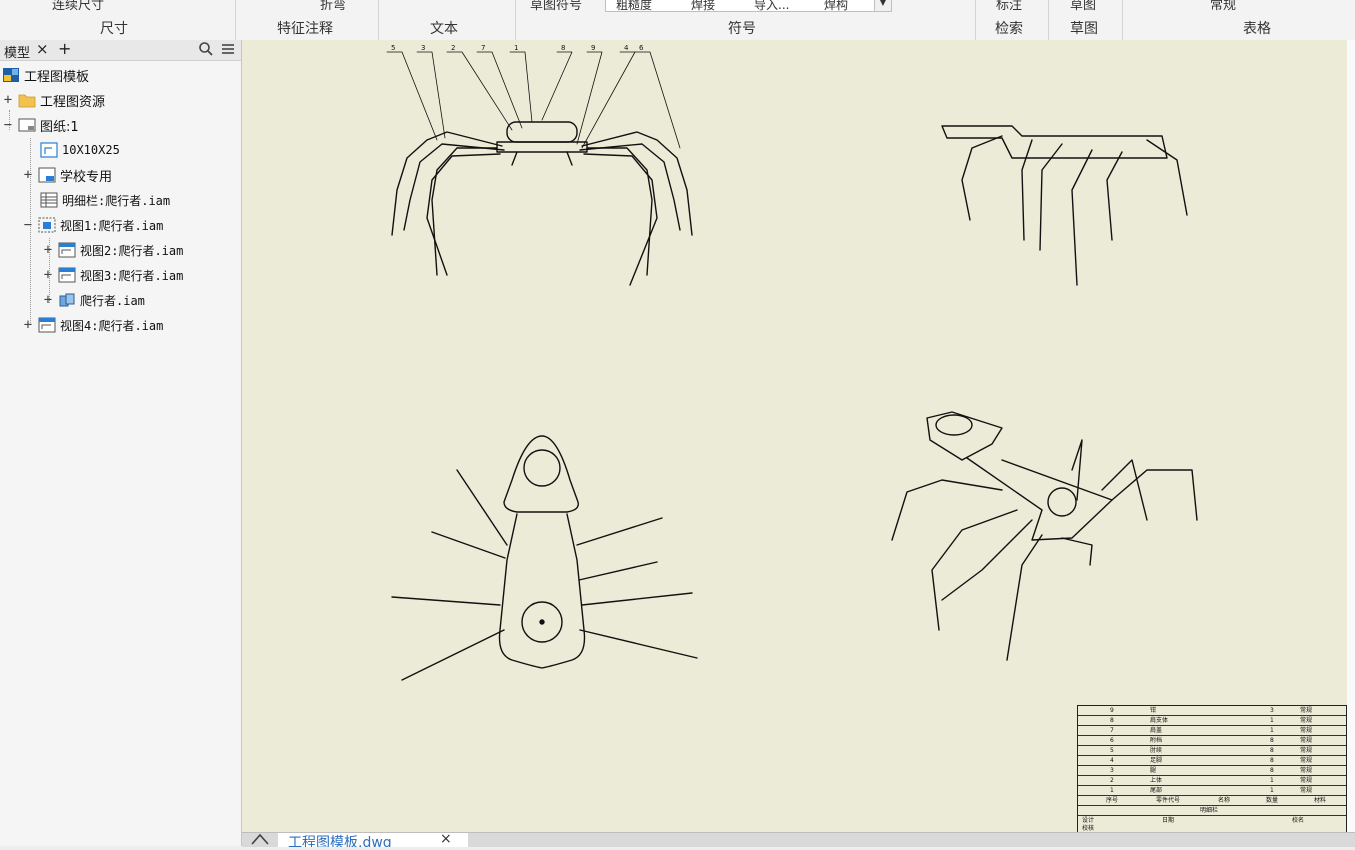 This screenshot has height=850, width=1355. Describe the element at coordinates (1212, 801) in the screenshot. I see `table-header: 序号 零件代号 名称 数量 材料` at that location.